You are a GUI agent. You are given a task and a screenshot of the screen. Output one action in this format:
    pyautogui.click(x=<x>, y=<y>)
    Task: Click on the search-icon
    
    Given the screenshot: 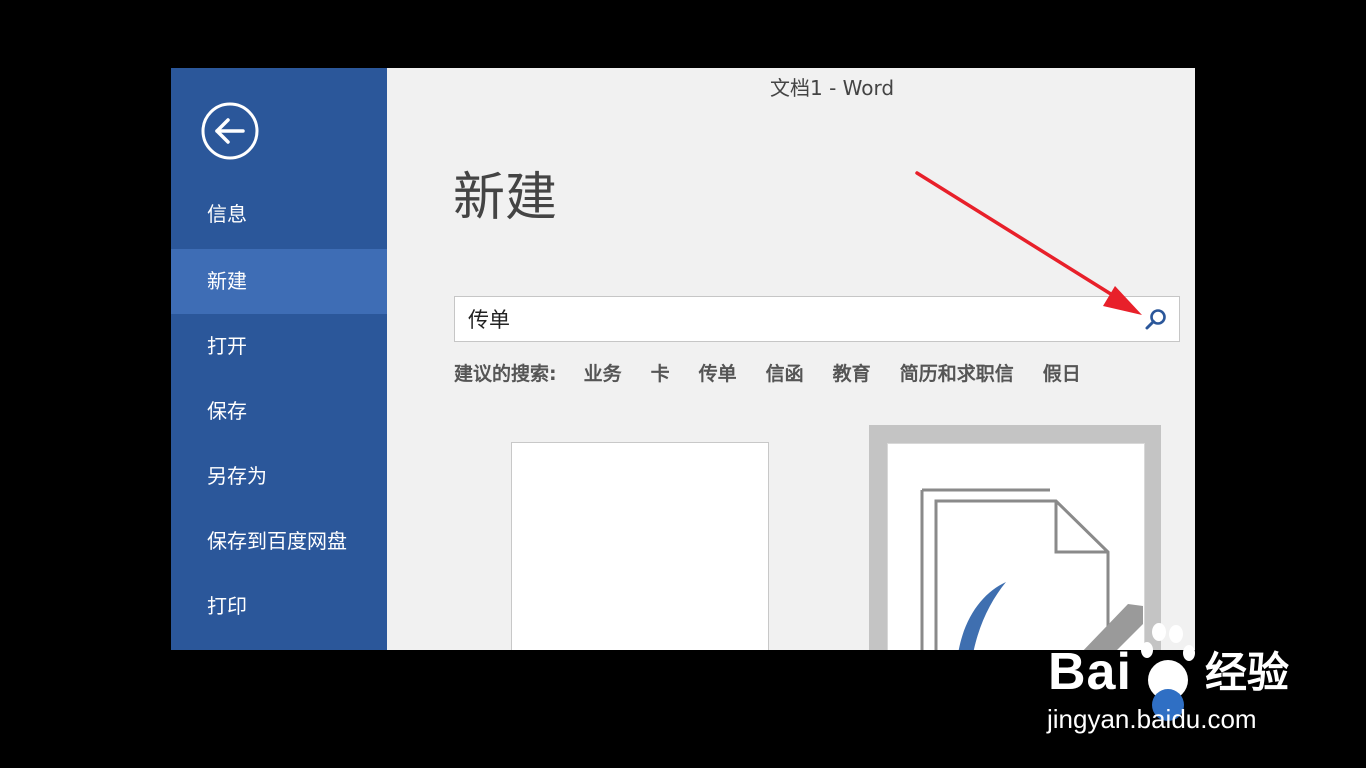 What is the action you would take?
    pyautogui.click(x=1155, y=319)
    